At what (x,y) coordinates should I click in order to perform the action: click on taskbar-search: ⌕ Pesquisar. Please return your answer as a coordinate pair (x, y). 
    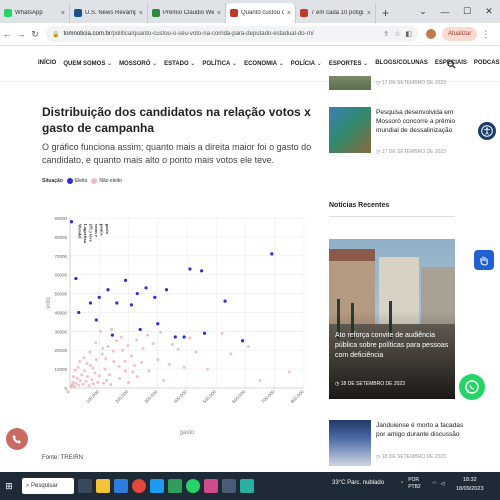
    Looking at the image, I should click on (48, 486).